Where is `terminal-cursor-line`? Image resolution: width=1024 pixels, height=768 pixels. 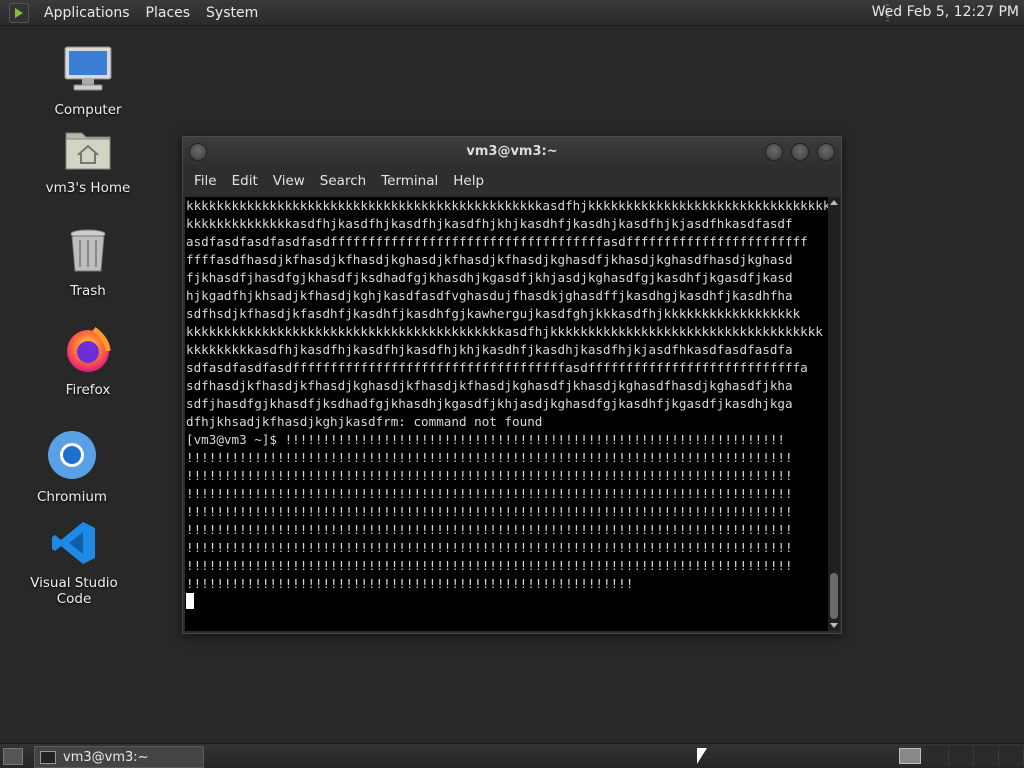 terminal-cursor-line is located at coordinates (507, 602).